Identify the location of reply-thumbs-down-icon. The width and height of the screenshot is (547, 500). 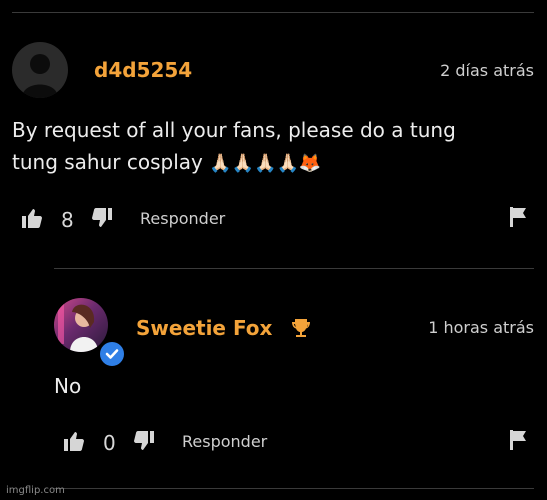
(144, 443).